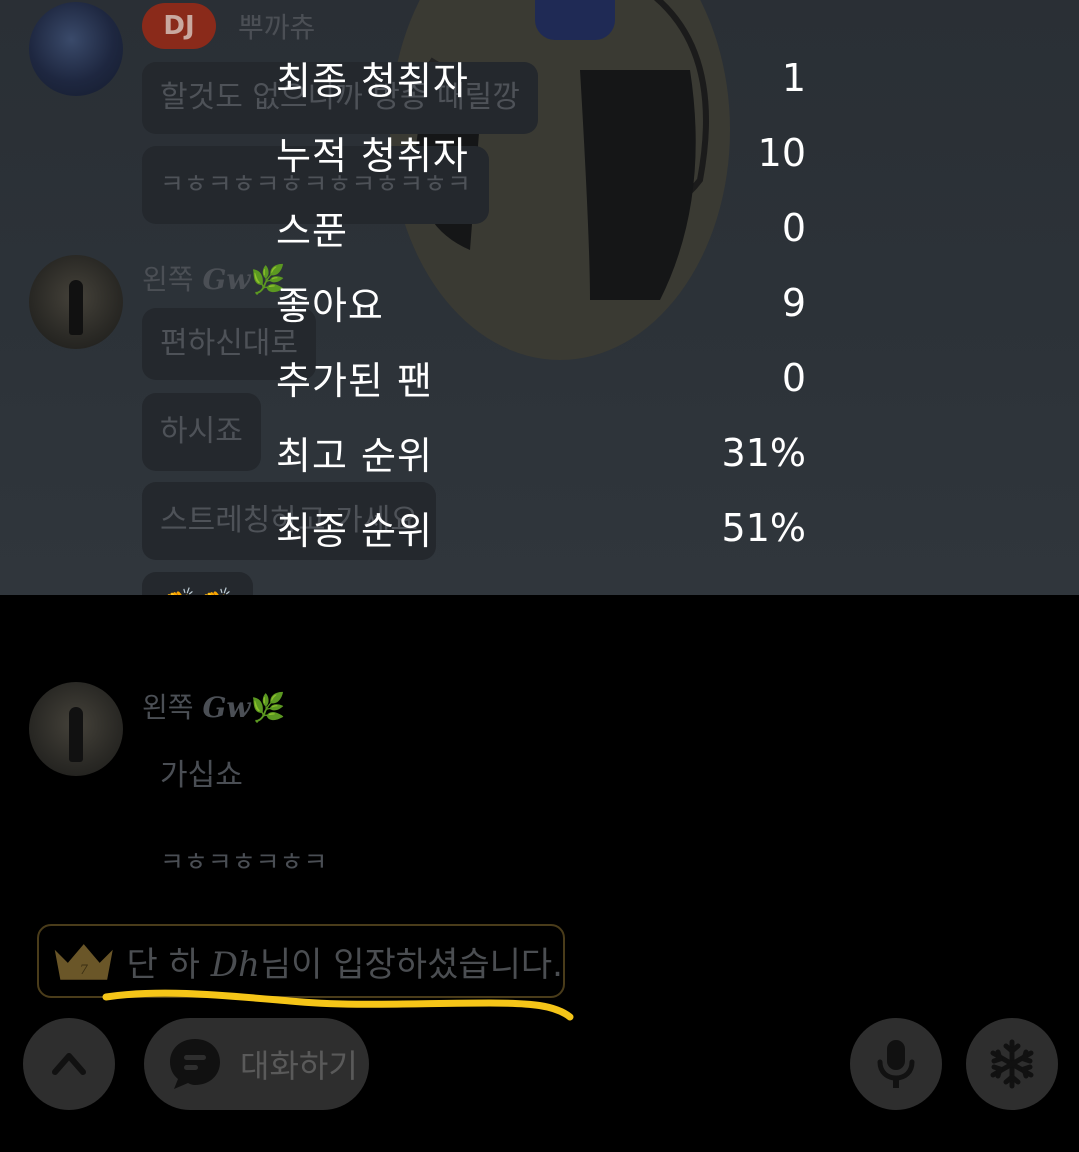 The height and width of the screenshot is (1152, 1079). What do you see at coordinates (76, 49) in the screenshot?
I see `dj-avatar` at bounding box center [76, 49].